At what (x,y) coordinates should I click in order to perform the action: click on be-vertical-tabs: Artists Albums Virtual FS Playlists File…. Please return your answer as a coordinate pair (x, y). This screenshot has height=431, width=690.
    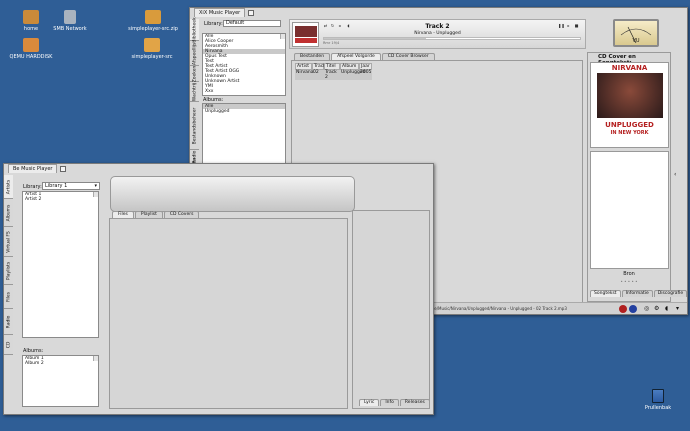
    Looking at the image, I should click on (8, 265).